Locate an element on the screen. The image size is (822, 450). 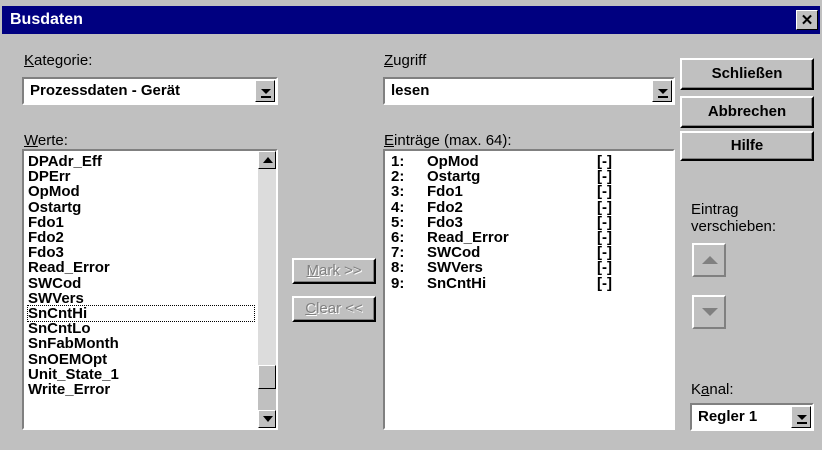
kategorie-label: Kategorie: is located at coordinates (58, 60).